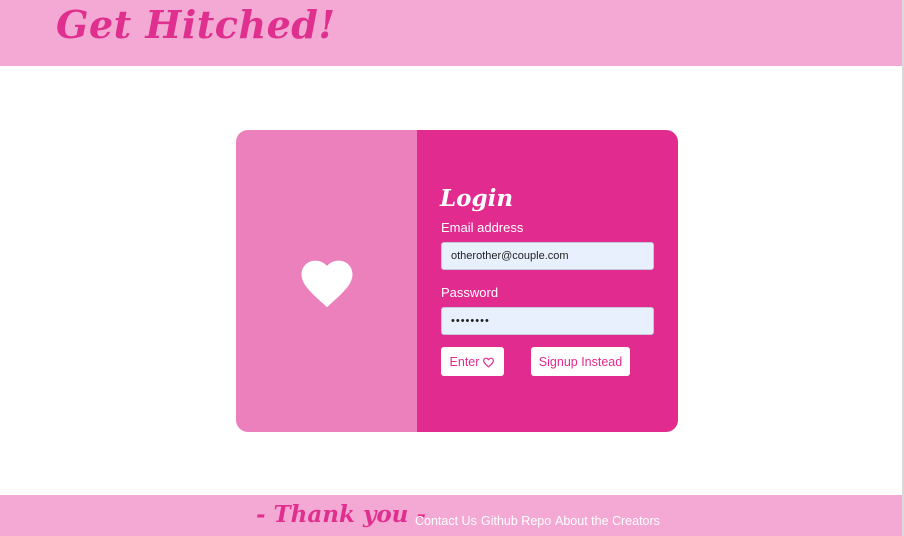 The image size is (904, 536). What do you see at coordinates (489, 362) in the screenshot?
I see `heart-outline-icon` at bounding box center [489, 362].